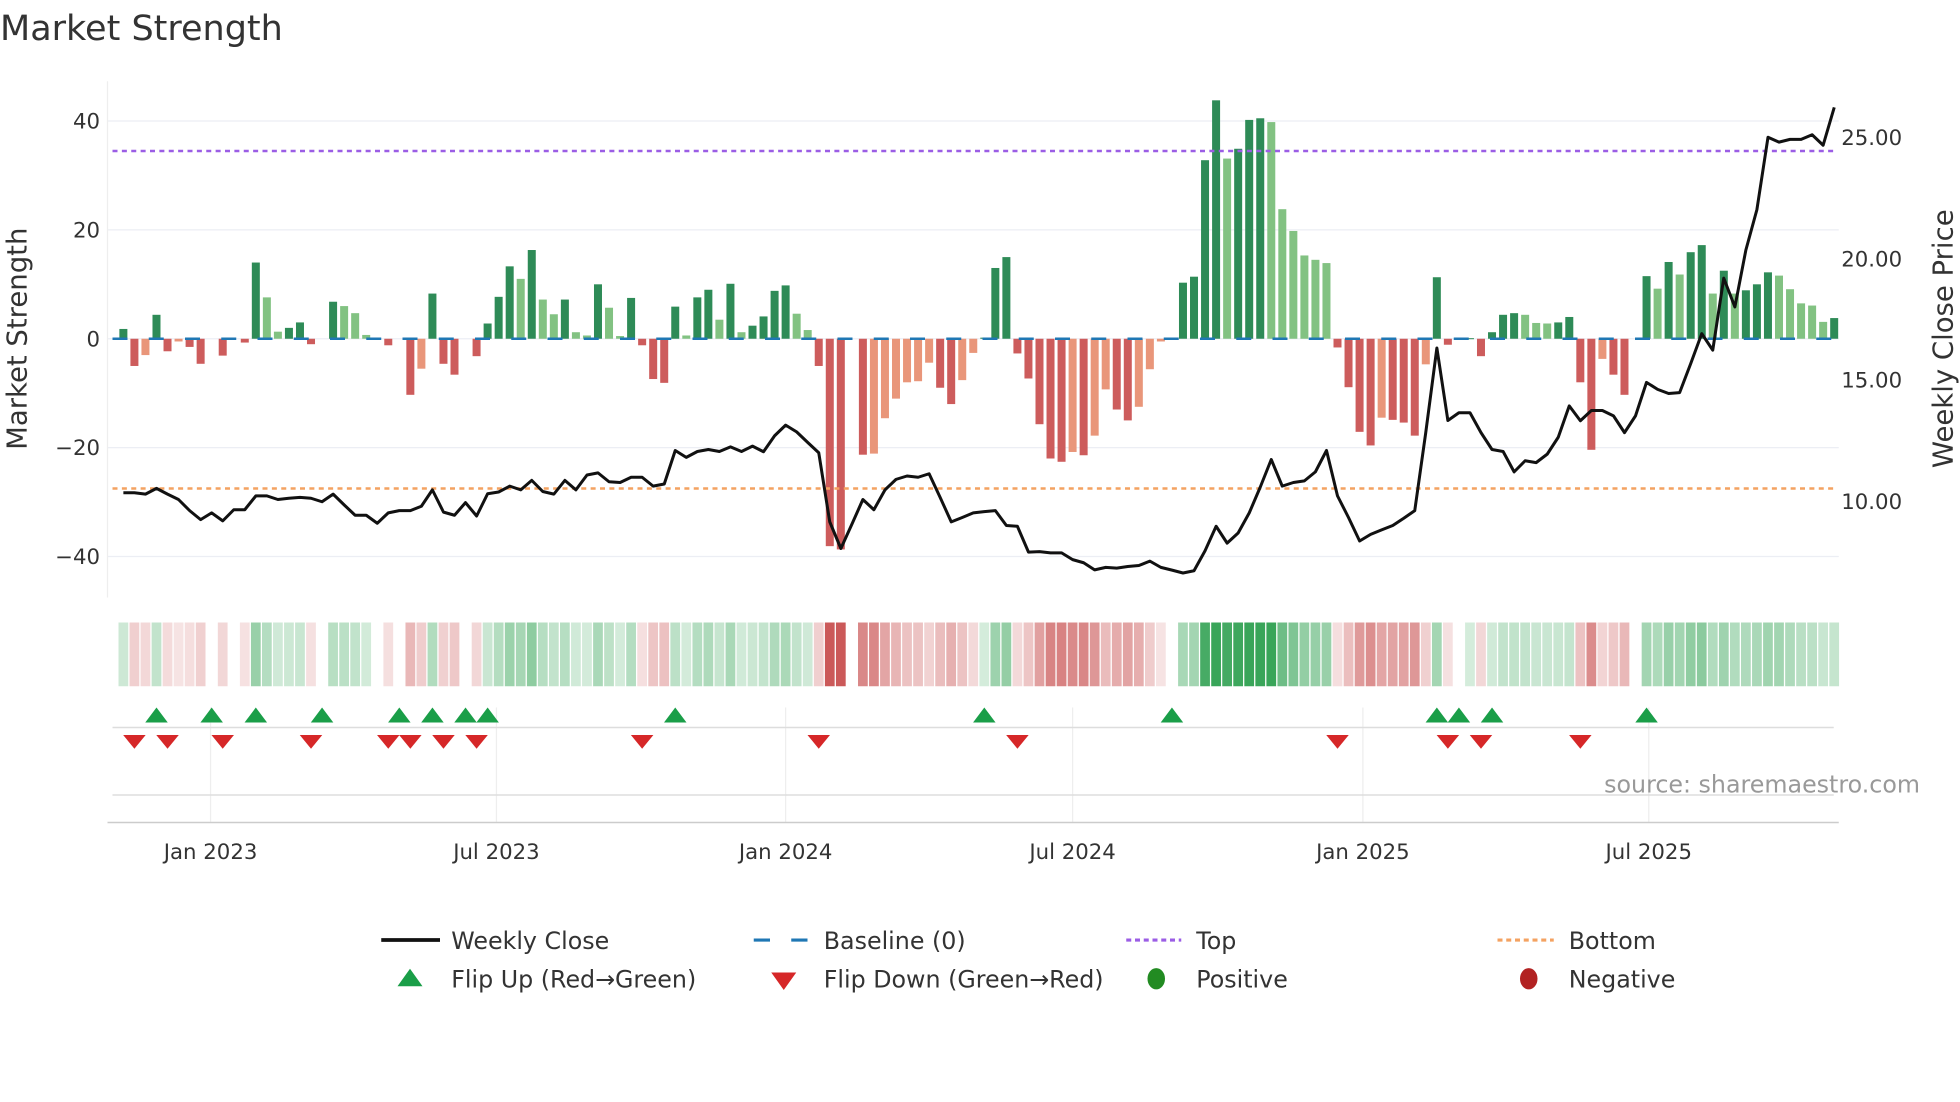 The width and height of the screenshot is (1960, 1102). I want to click on right-axis-label: Weekly Close Price, so click(1944, 338).